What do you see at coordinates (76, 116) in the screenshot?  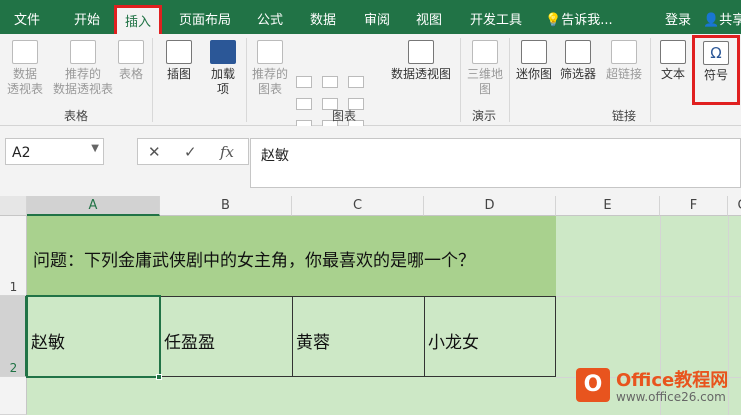 I see `group-label-tables: 表格` at bounding box center [76, 116].